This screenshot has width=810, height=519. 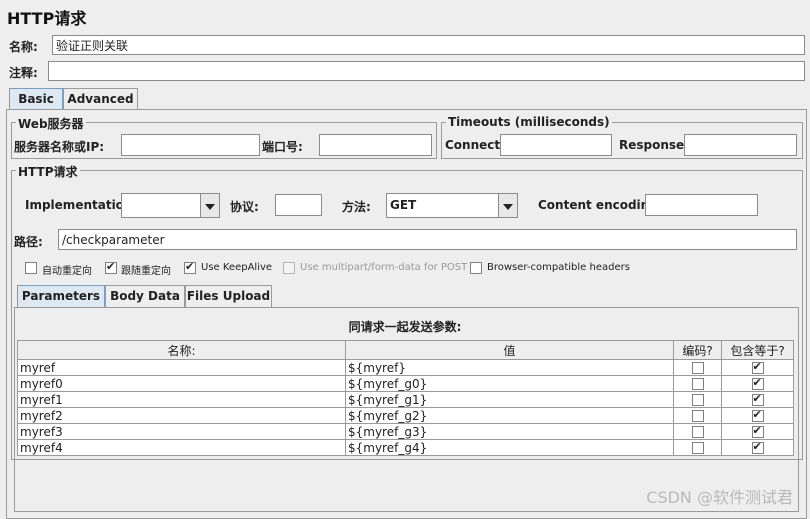 What do you see at coordinates (509, 367) in the screenshot?
I see `param-value-cell: ${myref}` at bounding box center [509, 367].